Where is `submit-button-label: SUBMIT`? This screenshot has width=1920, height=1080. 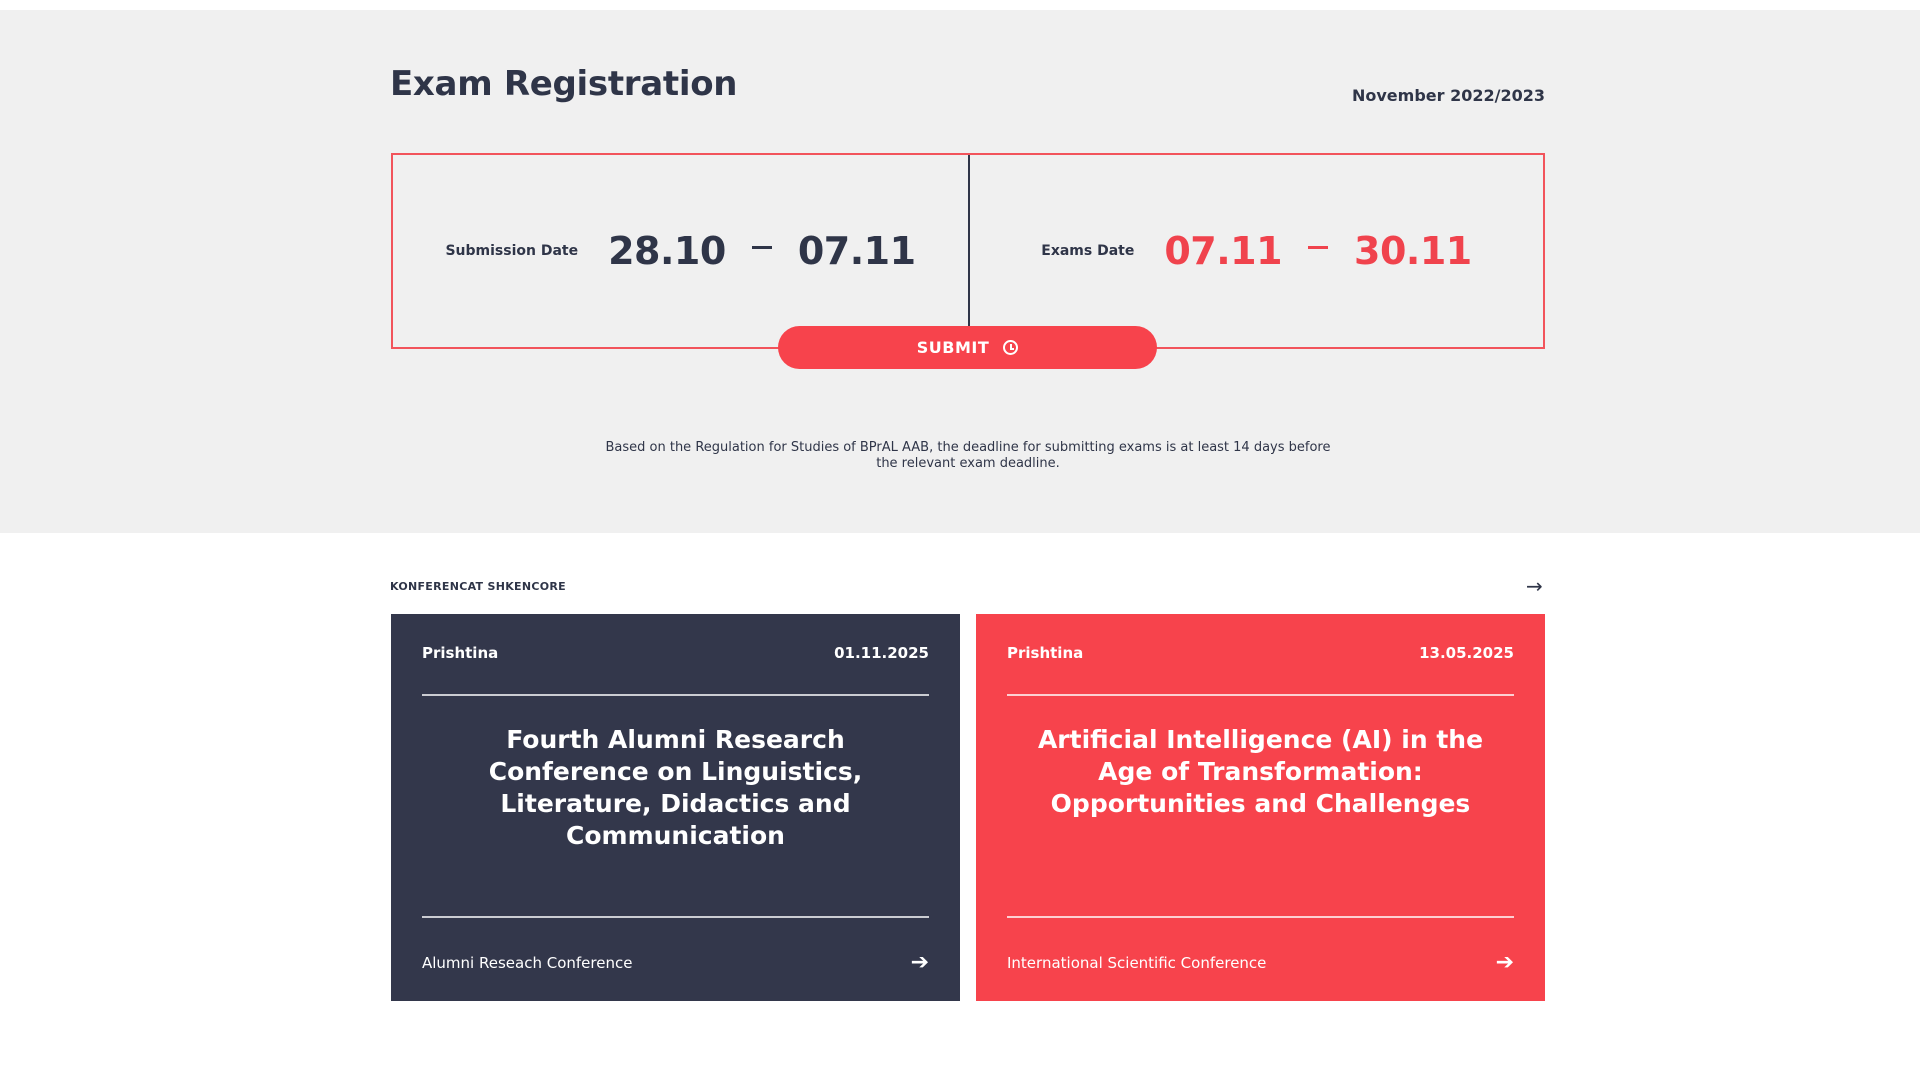 submit-button-label: SUBMIT is located at coordinates (953, 347).